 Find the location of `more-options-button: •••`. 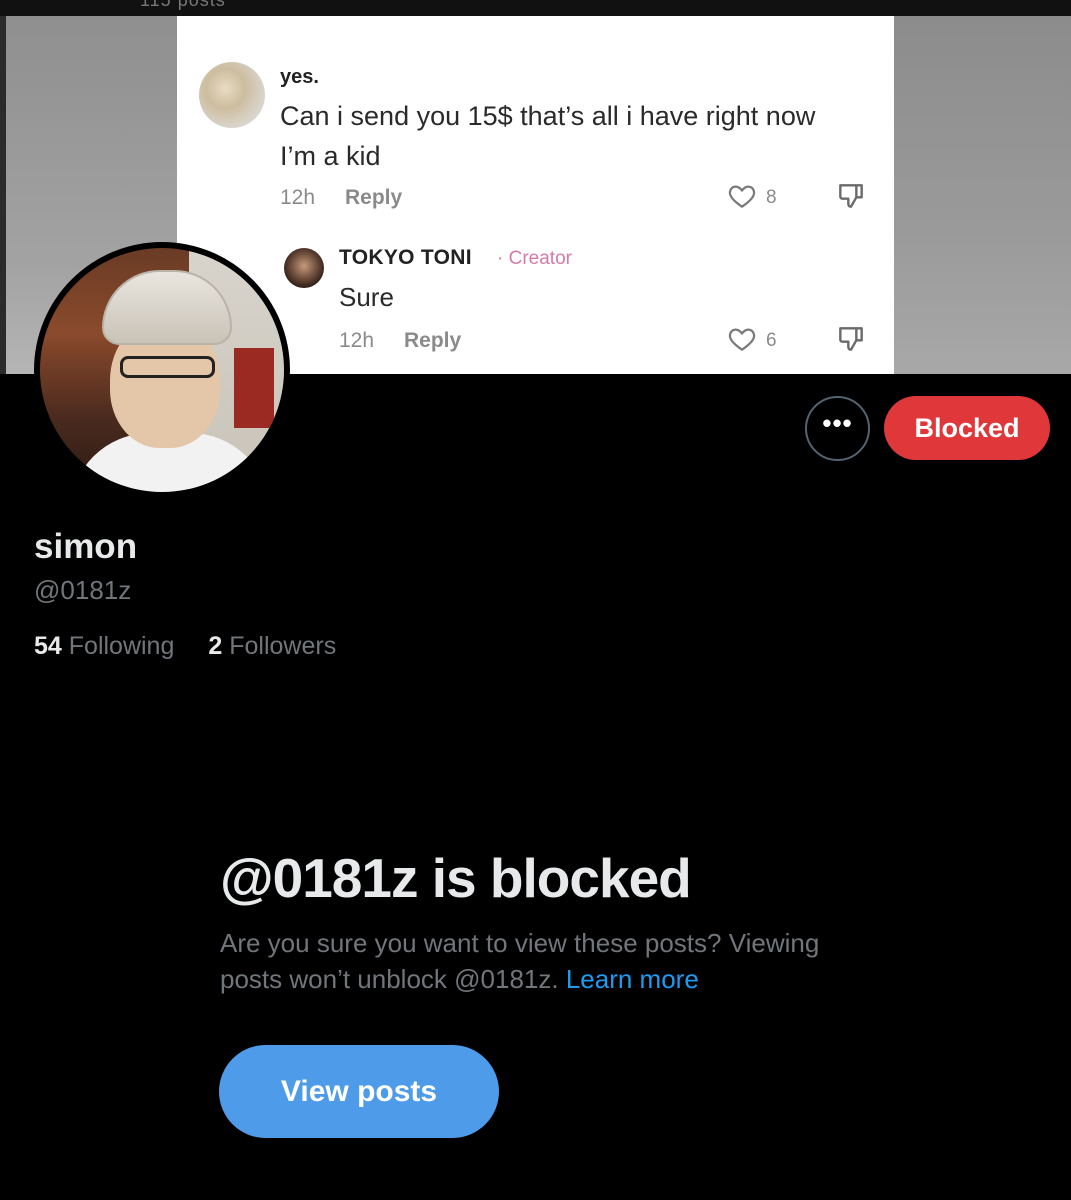

more-options-button: ••• is located at coordinates (837, 428).